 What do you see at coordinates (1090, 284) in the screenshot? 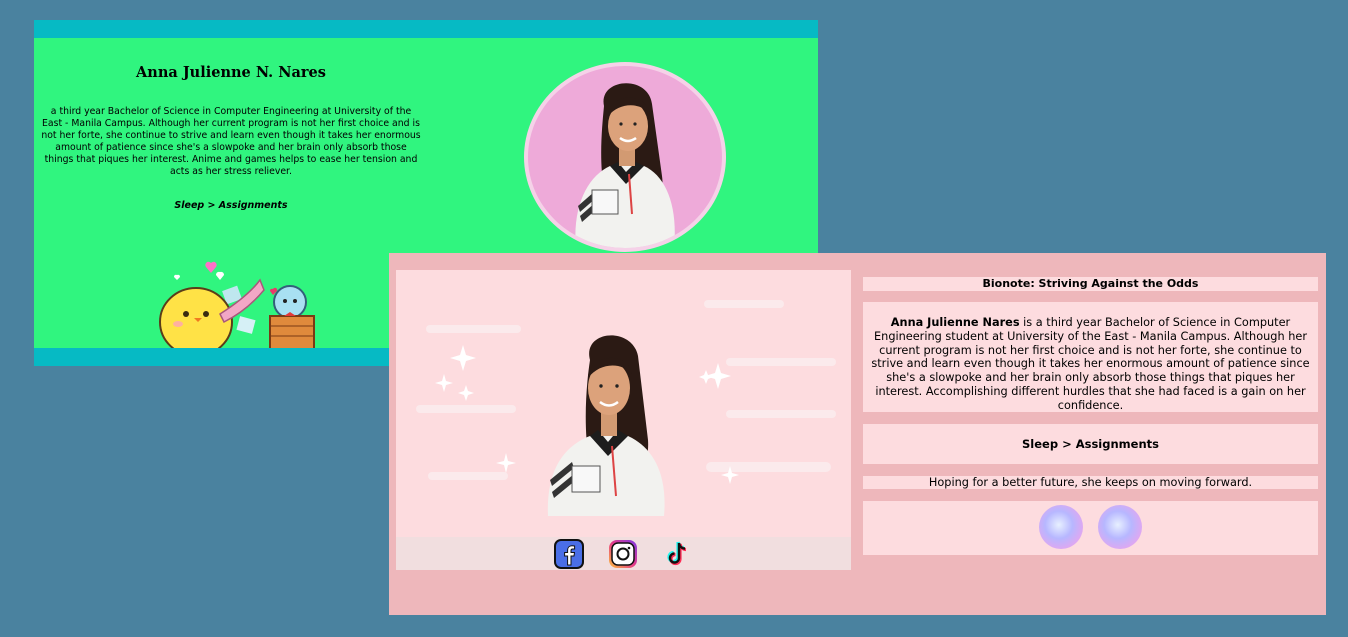
I see `bionote-title: Bionote: Striving Against the Odds` at bounding box center [1090, 284].